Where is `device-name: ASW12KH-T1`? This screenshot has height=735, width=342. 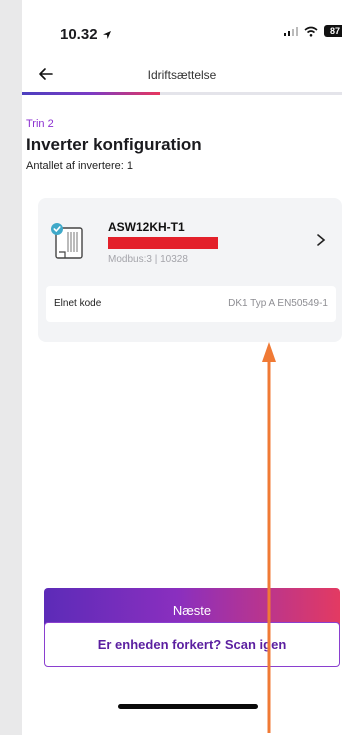 device-name: ASW12KH-T1 is located at coordinates (146, 227).